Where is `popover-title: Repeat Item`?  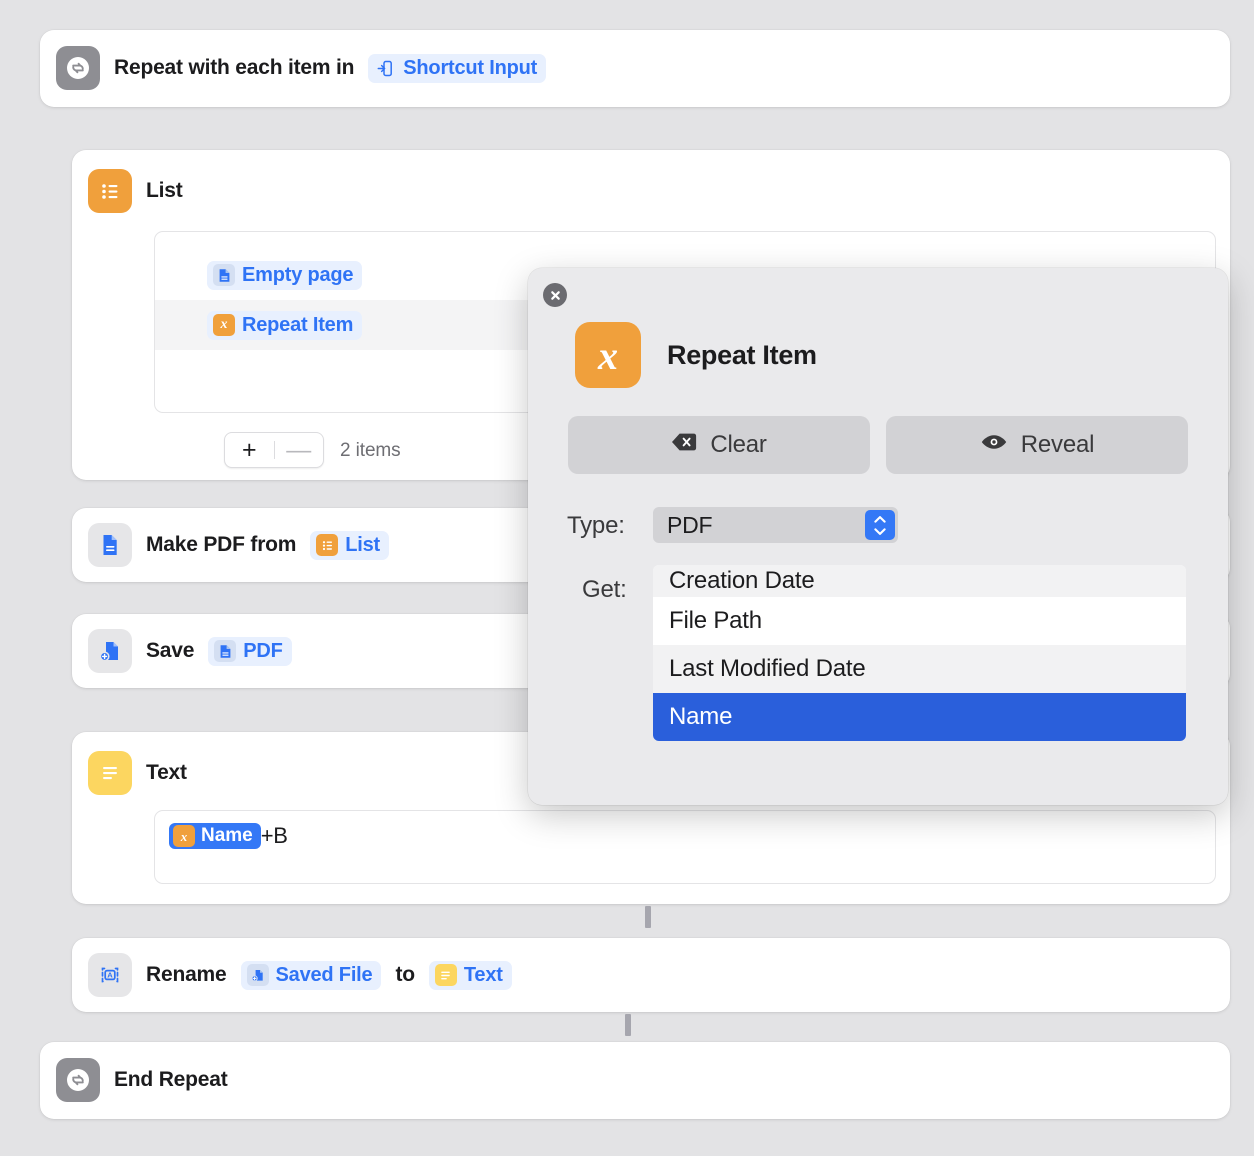 popover-title: Repeat Item is located at coordinates (742, 354).